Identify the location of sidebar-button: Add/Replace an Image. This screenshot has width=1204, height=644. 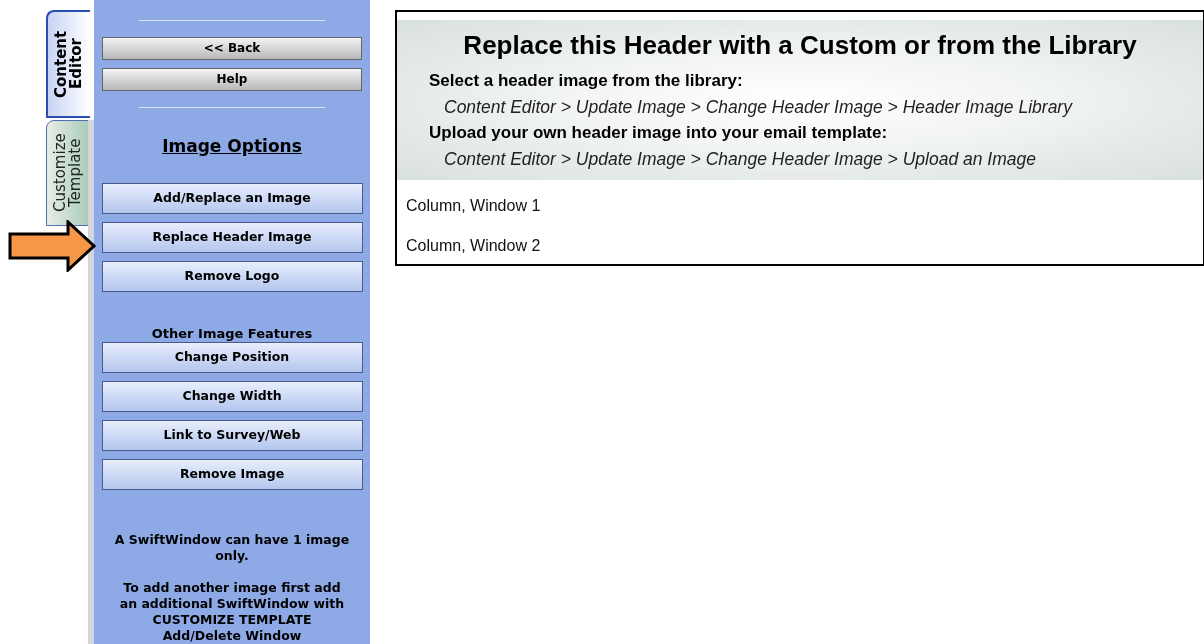
(232, 198).